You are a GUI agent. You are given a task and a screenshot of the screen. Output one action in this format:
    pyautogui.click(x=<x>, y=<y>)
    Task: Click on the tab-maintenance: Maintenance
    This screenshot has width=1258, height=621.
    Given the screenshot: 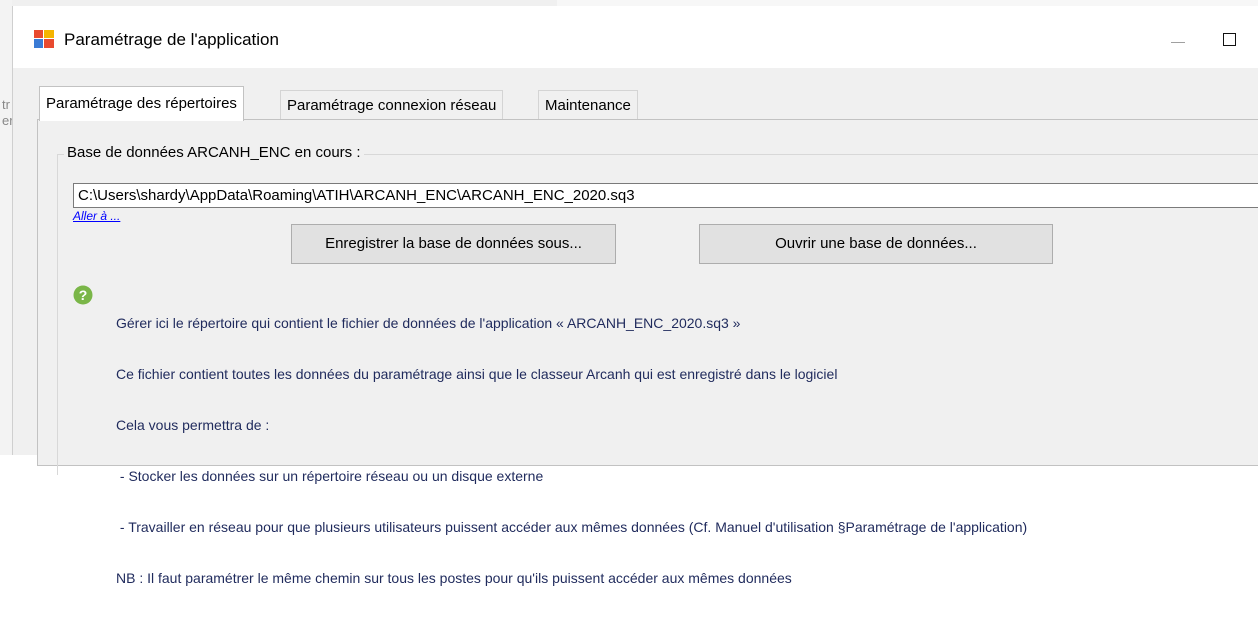 What is the action you would take?
    pyautogui.click(x=588, y=105)
    